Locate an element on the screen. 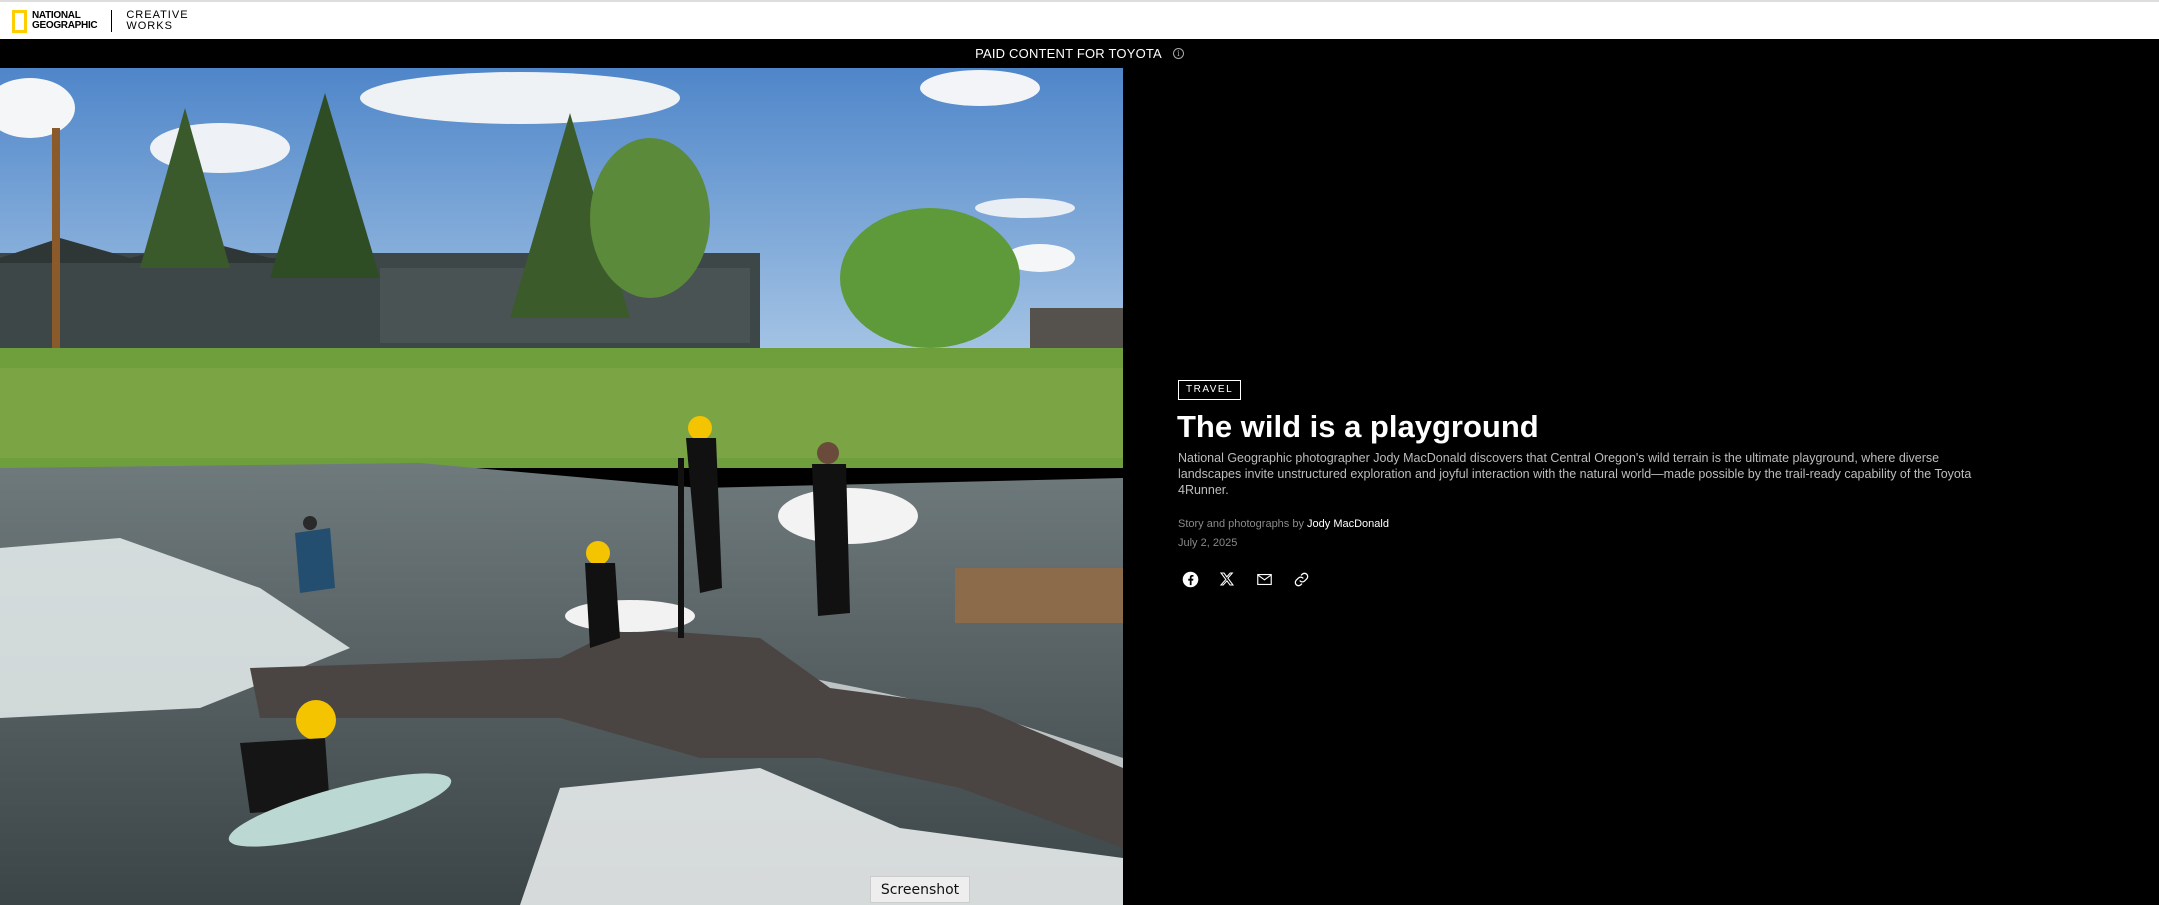 This screenshot has width=2159, height=905. logo-divider is located at coordinates (112, 21).